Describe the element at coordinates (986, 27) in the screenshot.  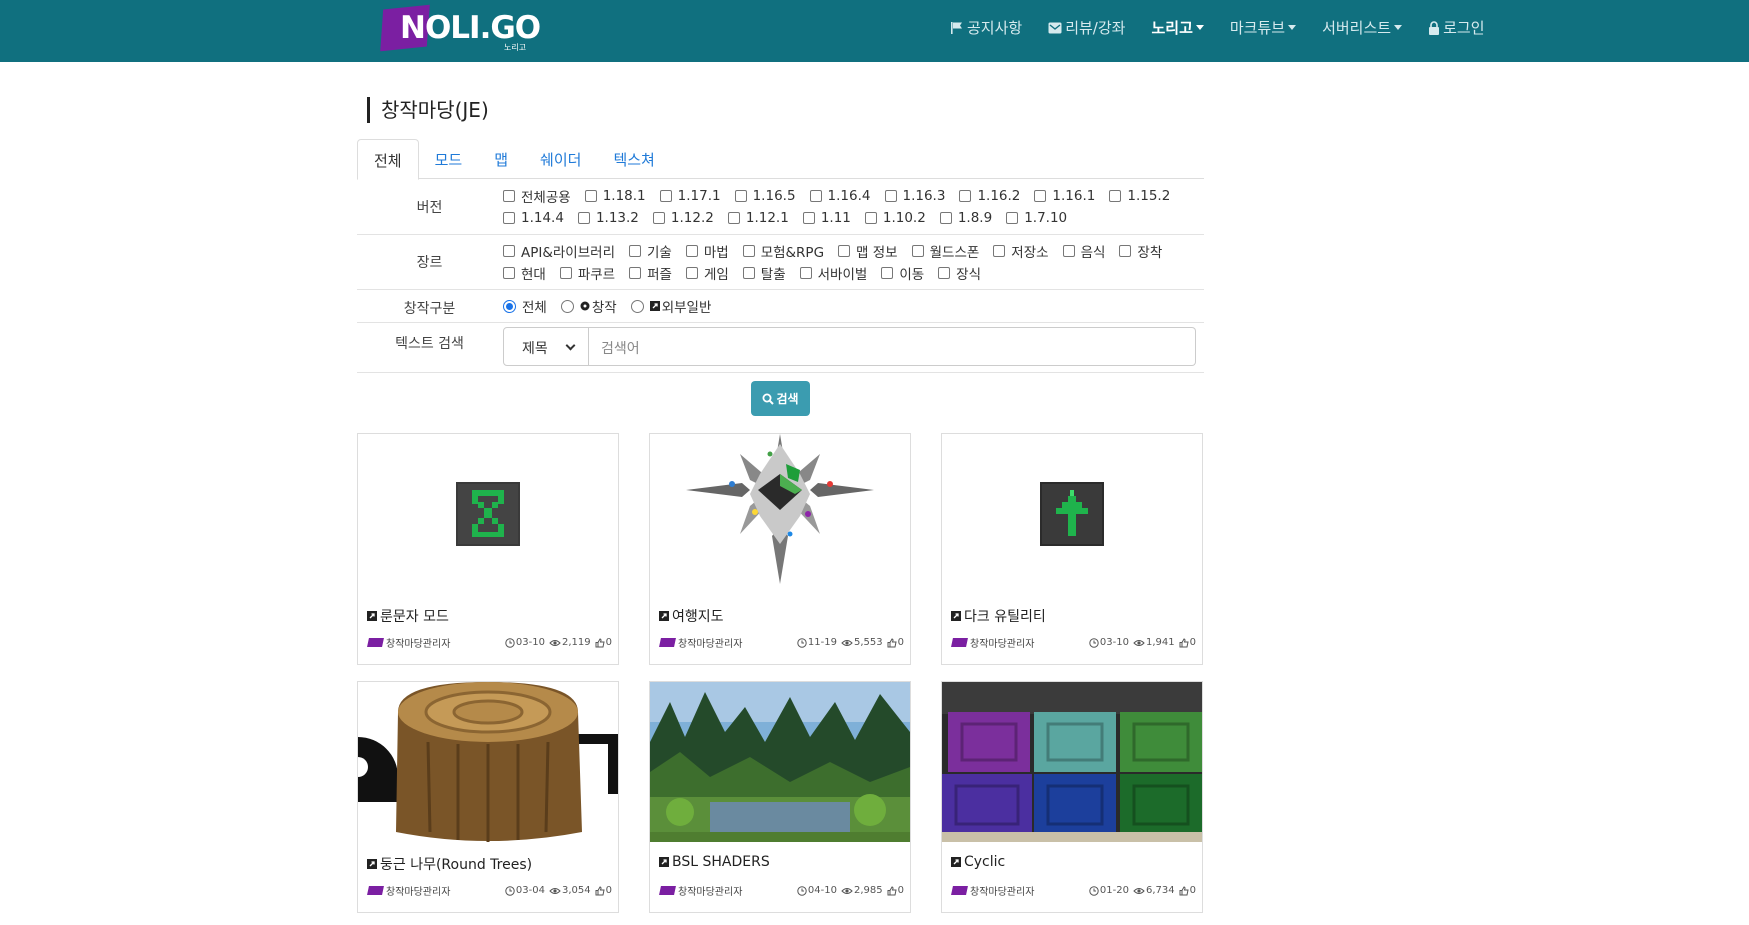
I see `nav-notice: 공지사항` at that location.